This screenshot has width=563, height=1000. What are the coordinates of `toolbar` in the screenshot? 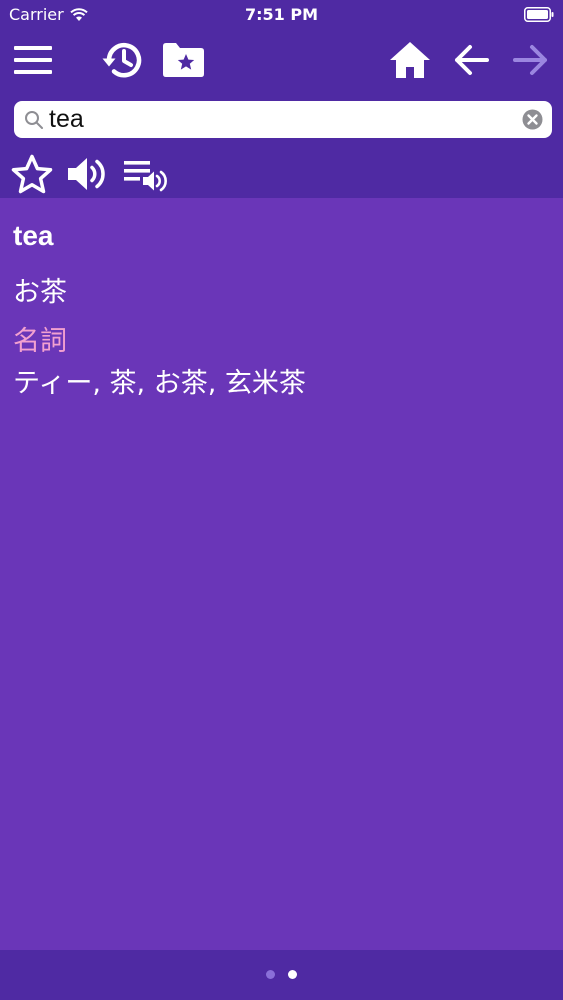 It's located at (281, 60).